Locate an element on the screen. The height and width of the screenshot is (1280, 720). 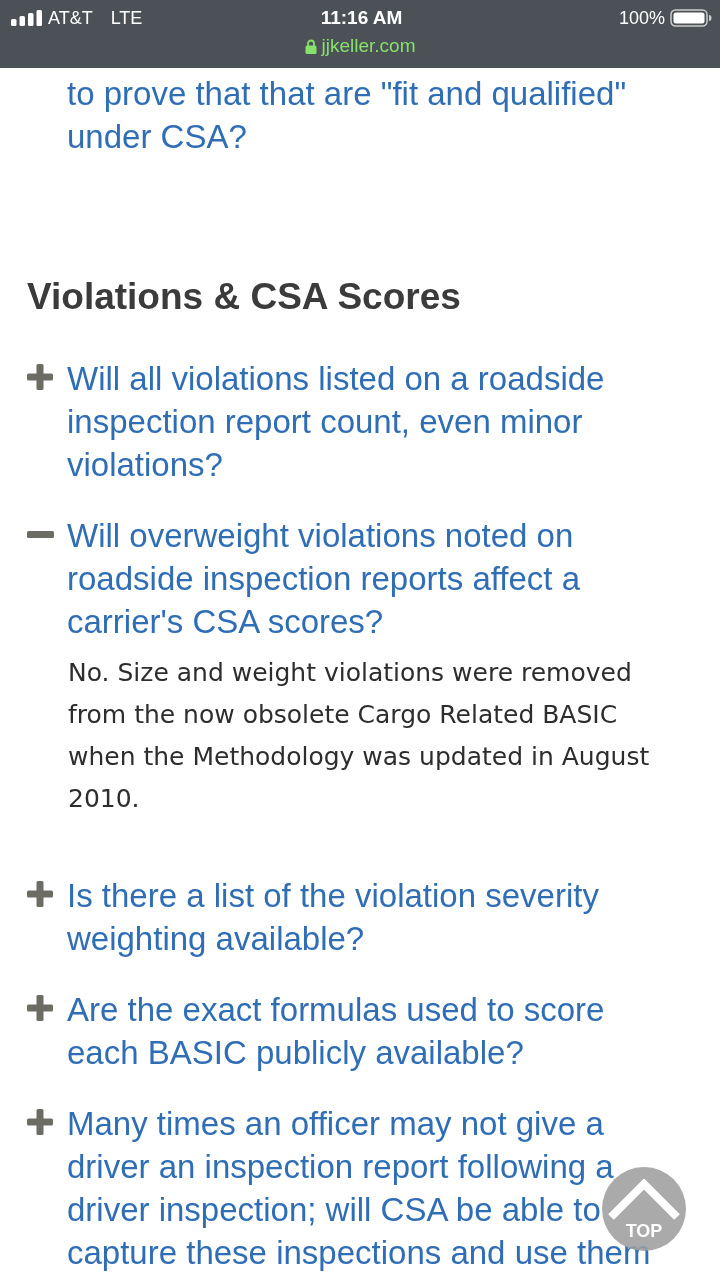
faq-question-link: Are the exact formulas used to score each BASIC publicly available? is located at coordinates (373, 1031).